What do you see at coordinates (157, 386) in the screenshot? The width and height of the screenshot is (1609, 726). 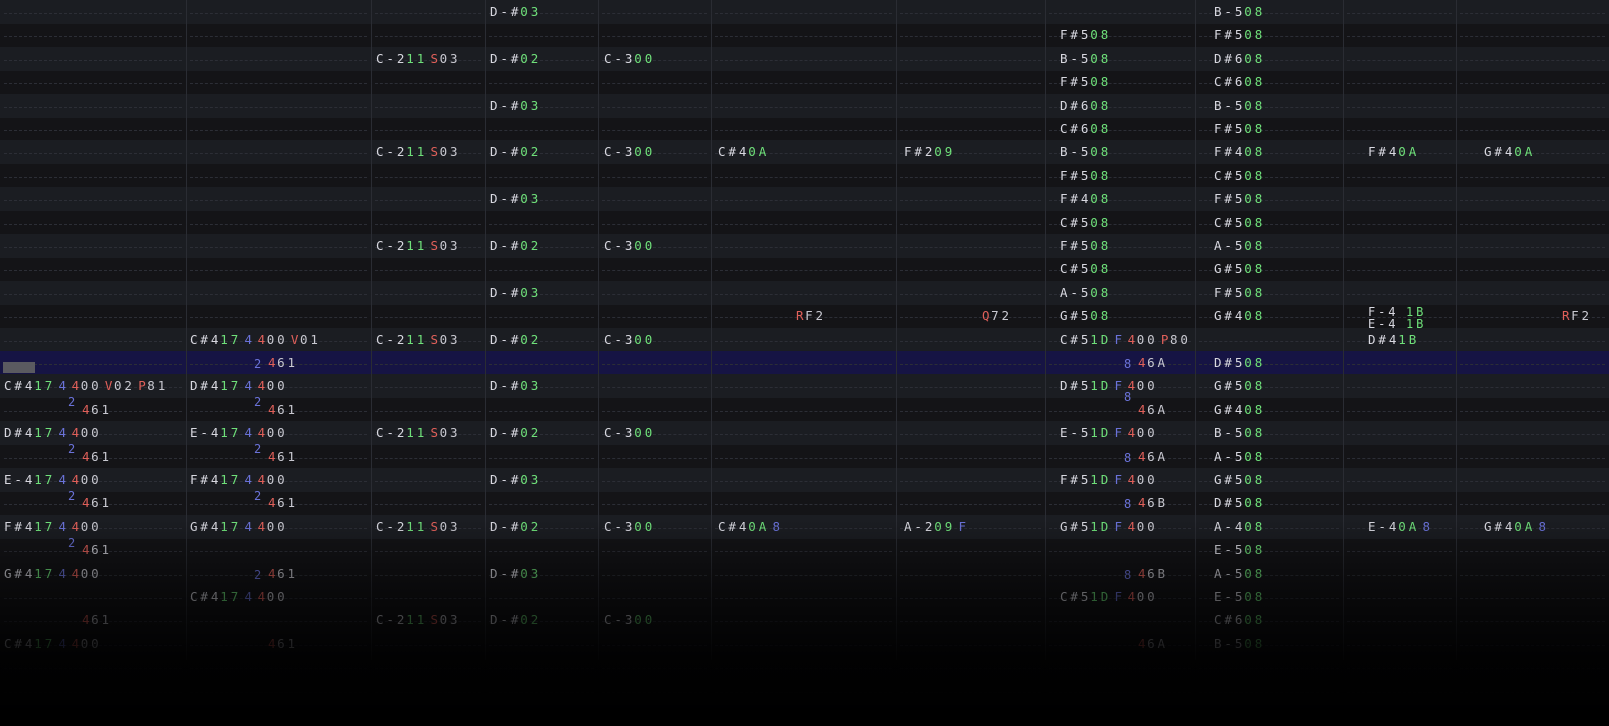 I see `effect-value: 81` at bounding box center [157, 386].